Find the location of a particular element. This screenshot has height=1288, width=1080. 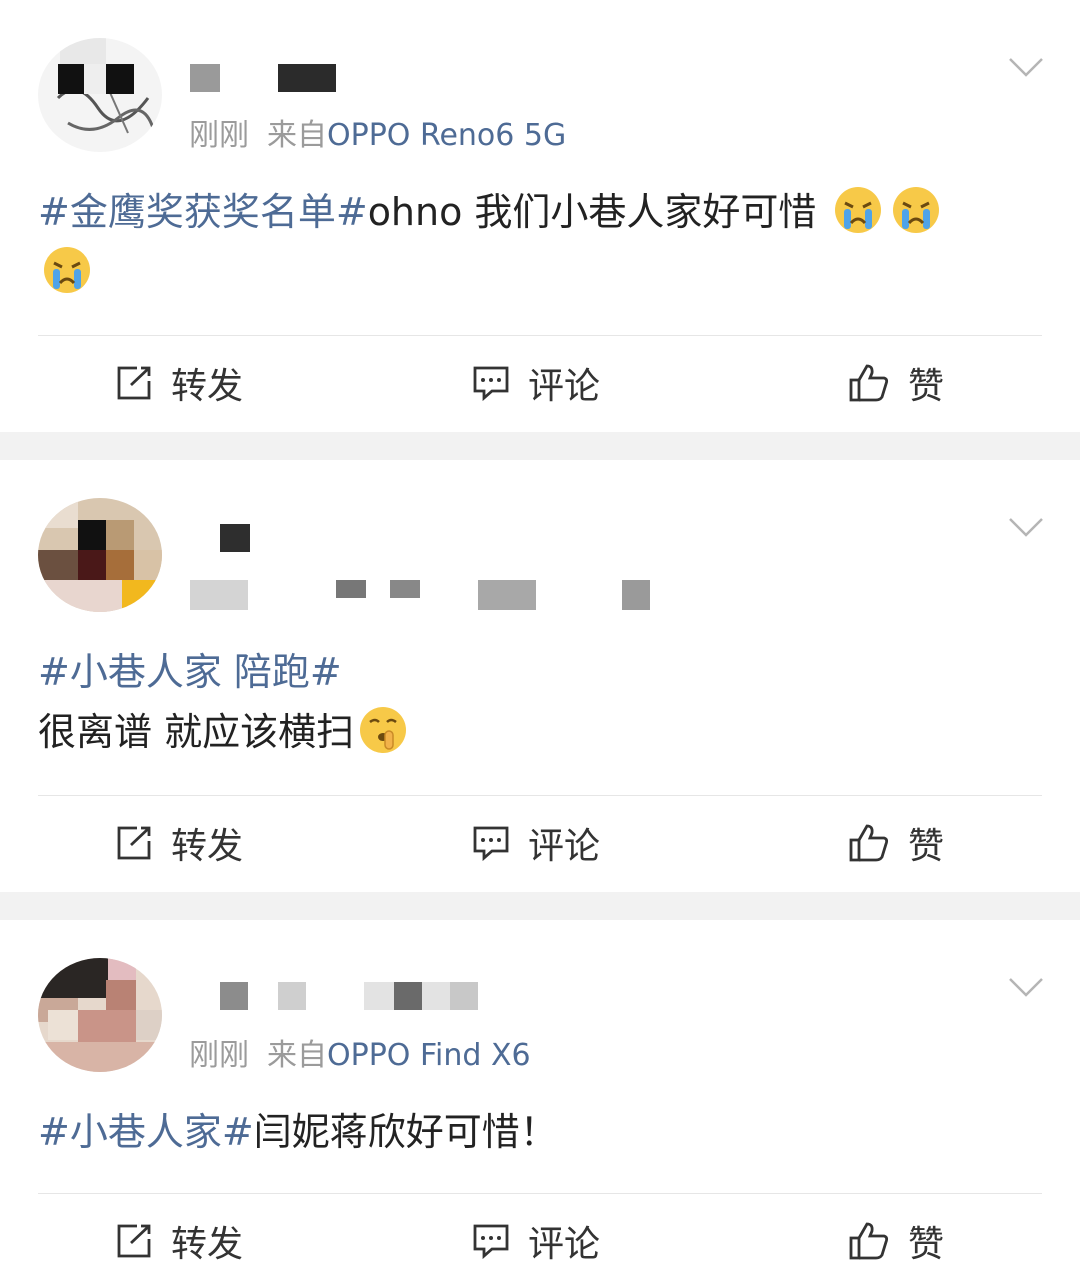

hashtag-link: #金鹰奖获奖名单# is located at coordinates (203, 212).